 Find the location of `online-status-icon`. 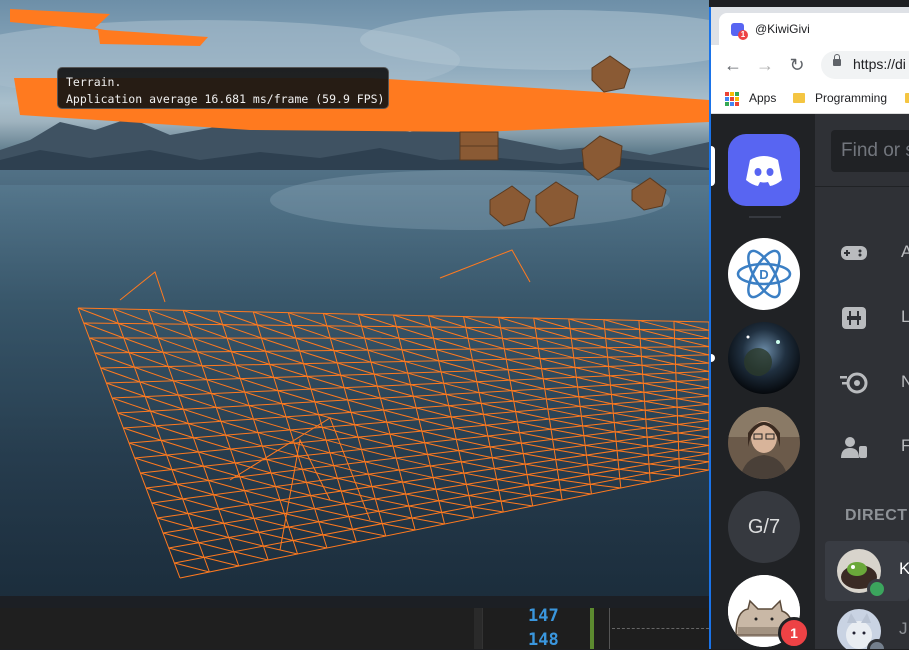

online-status-icon is located at coordinates (877, 589).